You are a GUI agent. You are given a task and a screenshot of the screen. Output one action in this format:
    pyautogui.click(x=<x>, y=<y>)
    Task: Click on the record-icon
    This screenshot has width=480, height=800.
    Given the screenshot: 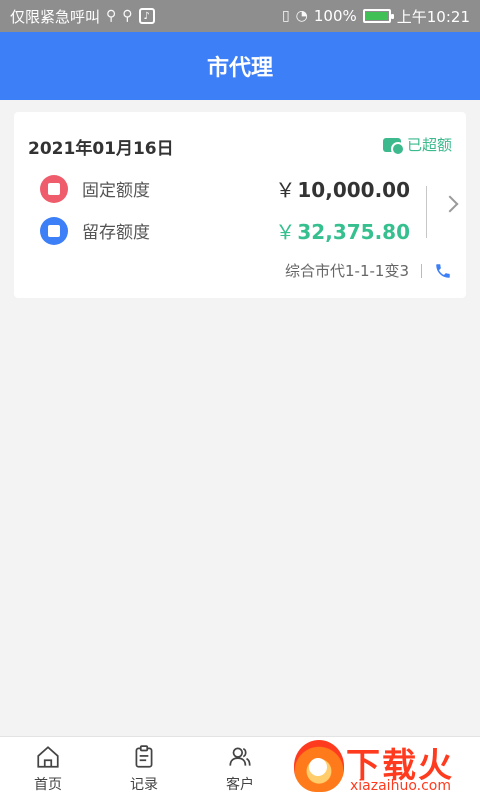 What is the action you would take?
    pyautogui.click(x=144, y=756)
    